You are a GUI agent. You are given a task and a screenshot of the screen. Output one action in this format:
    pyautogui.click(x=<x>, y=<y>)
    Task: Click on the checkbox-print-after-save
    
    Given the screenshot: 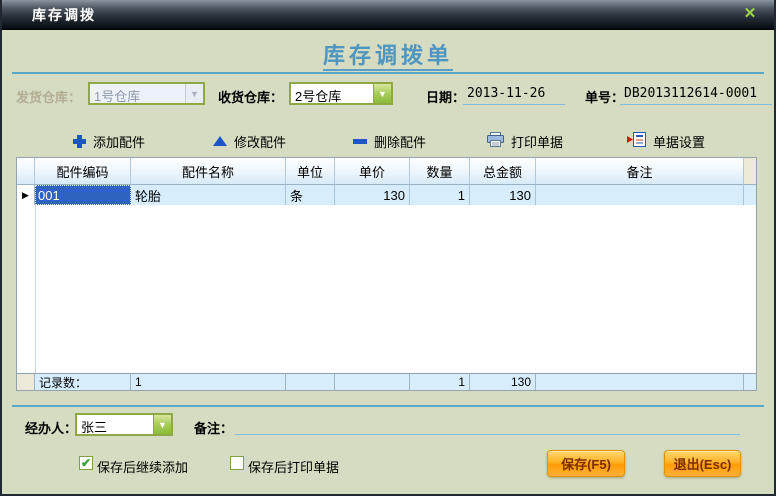 What is the action you would take?
    pyautogui.click(x=237, y=463)
    